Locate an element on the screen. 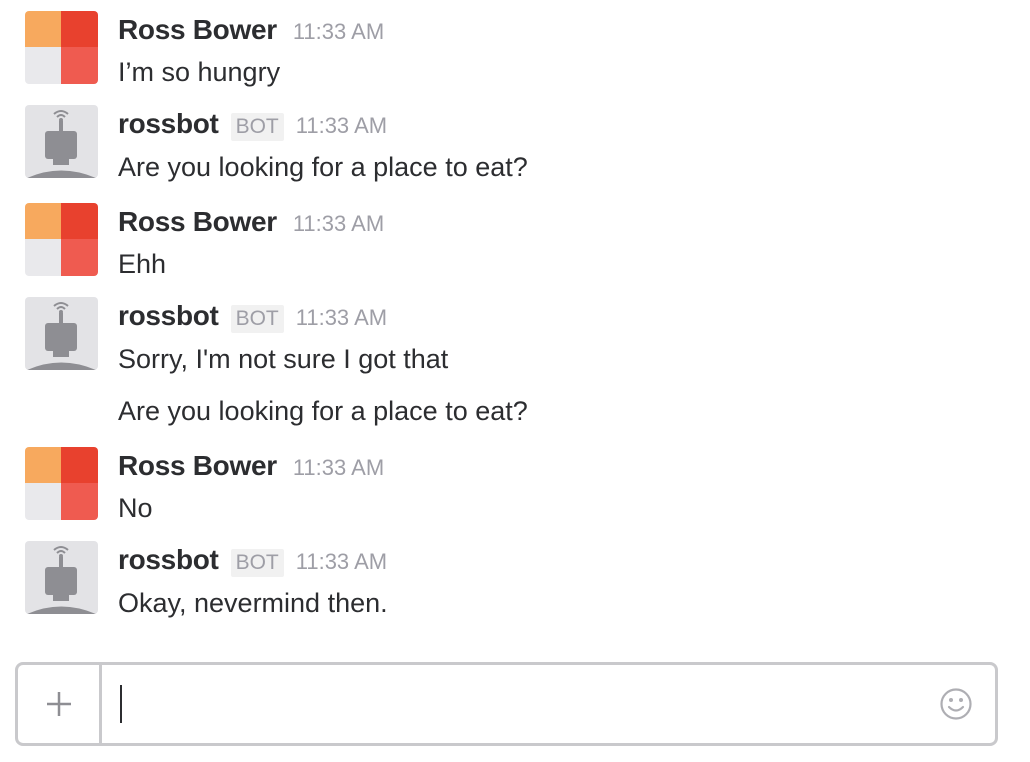 This screenshot has width=1030, height=762. add-attachment-button is located at coordinates (60, 704).